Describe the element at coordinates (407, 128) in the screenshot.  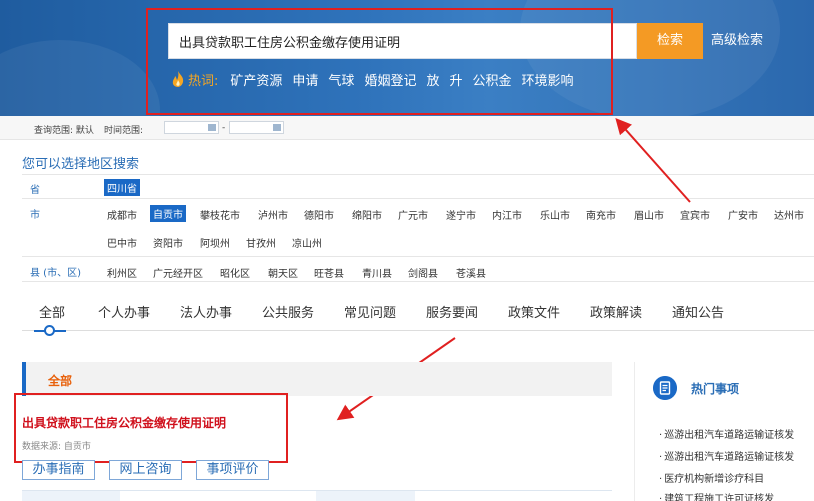
I see `query-range-bar: 查询范围: 默认 时间范围: -` at that location.